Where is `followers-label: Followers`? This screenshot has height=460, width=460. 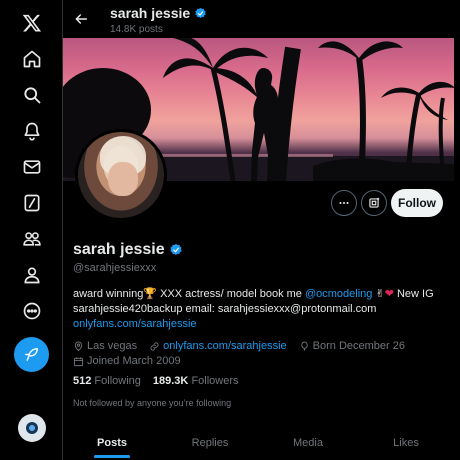
followers-label: Followers is located at coordinates (215, 381).